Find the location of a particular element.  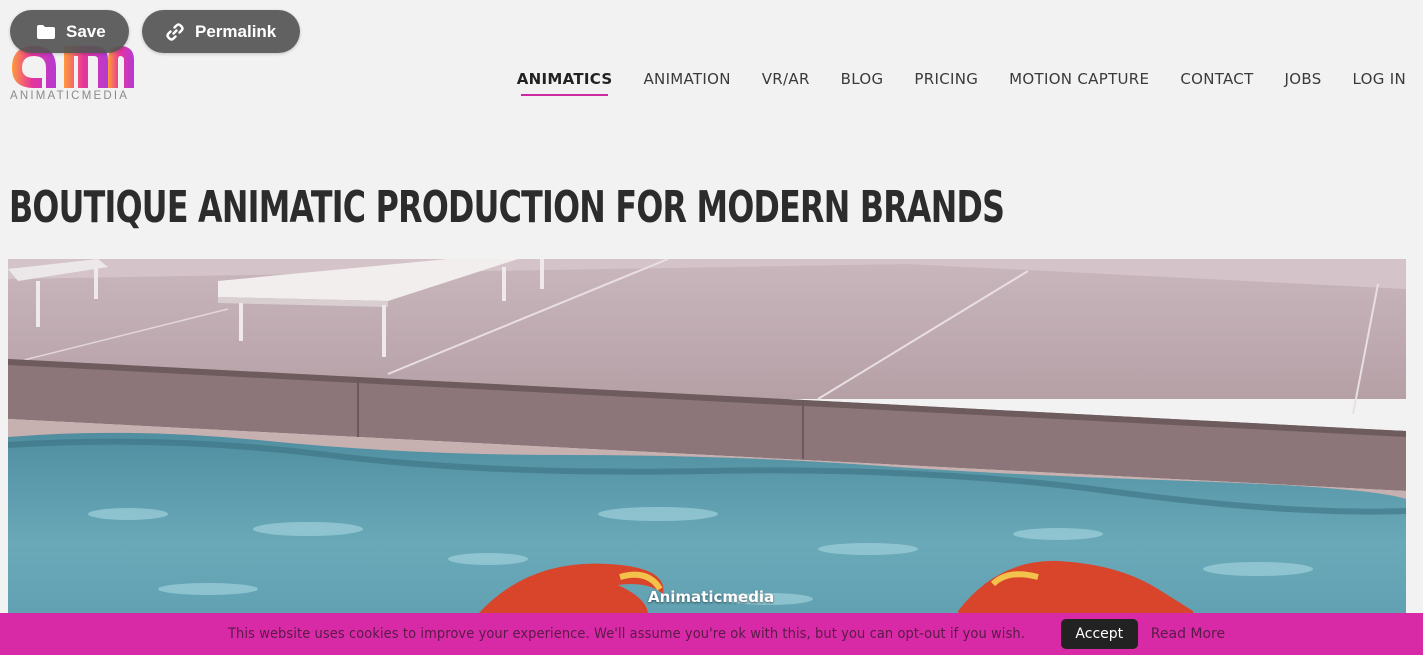

video-watermark: Animaticmedia is located at coordinates (711, 597).